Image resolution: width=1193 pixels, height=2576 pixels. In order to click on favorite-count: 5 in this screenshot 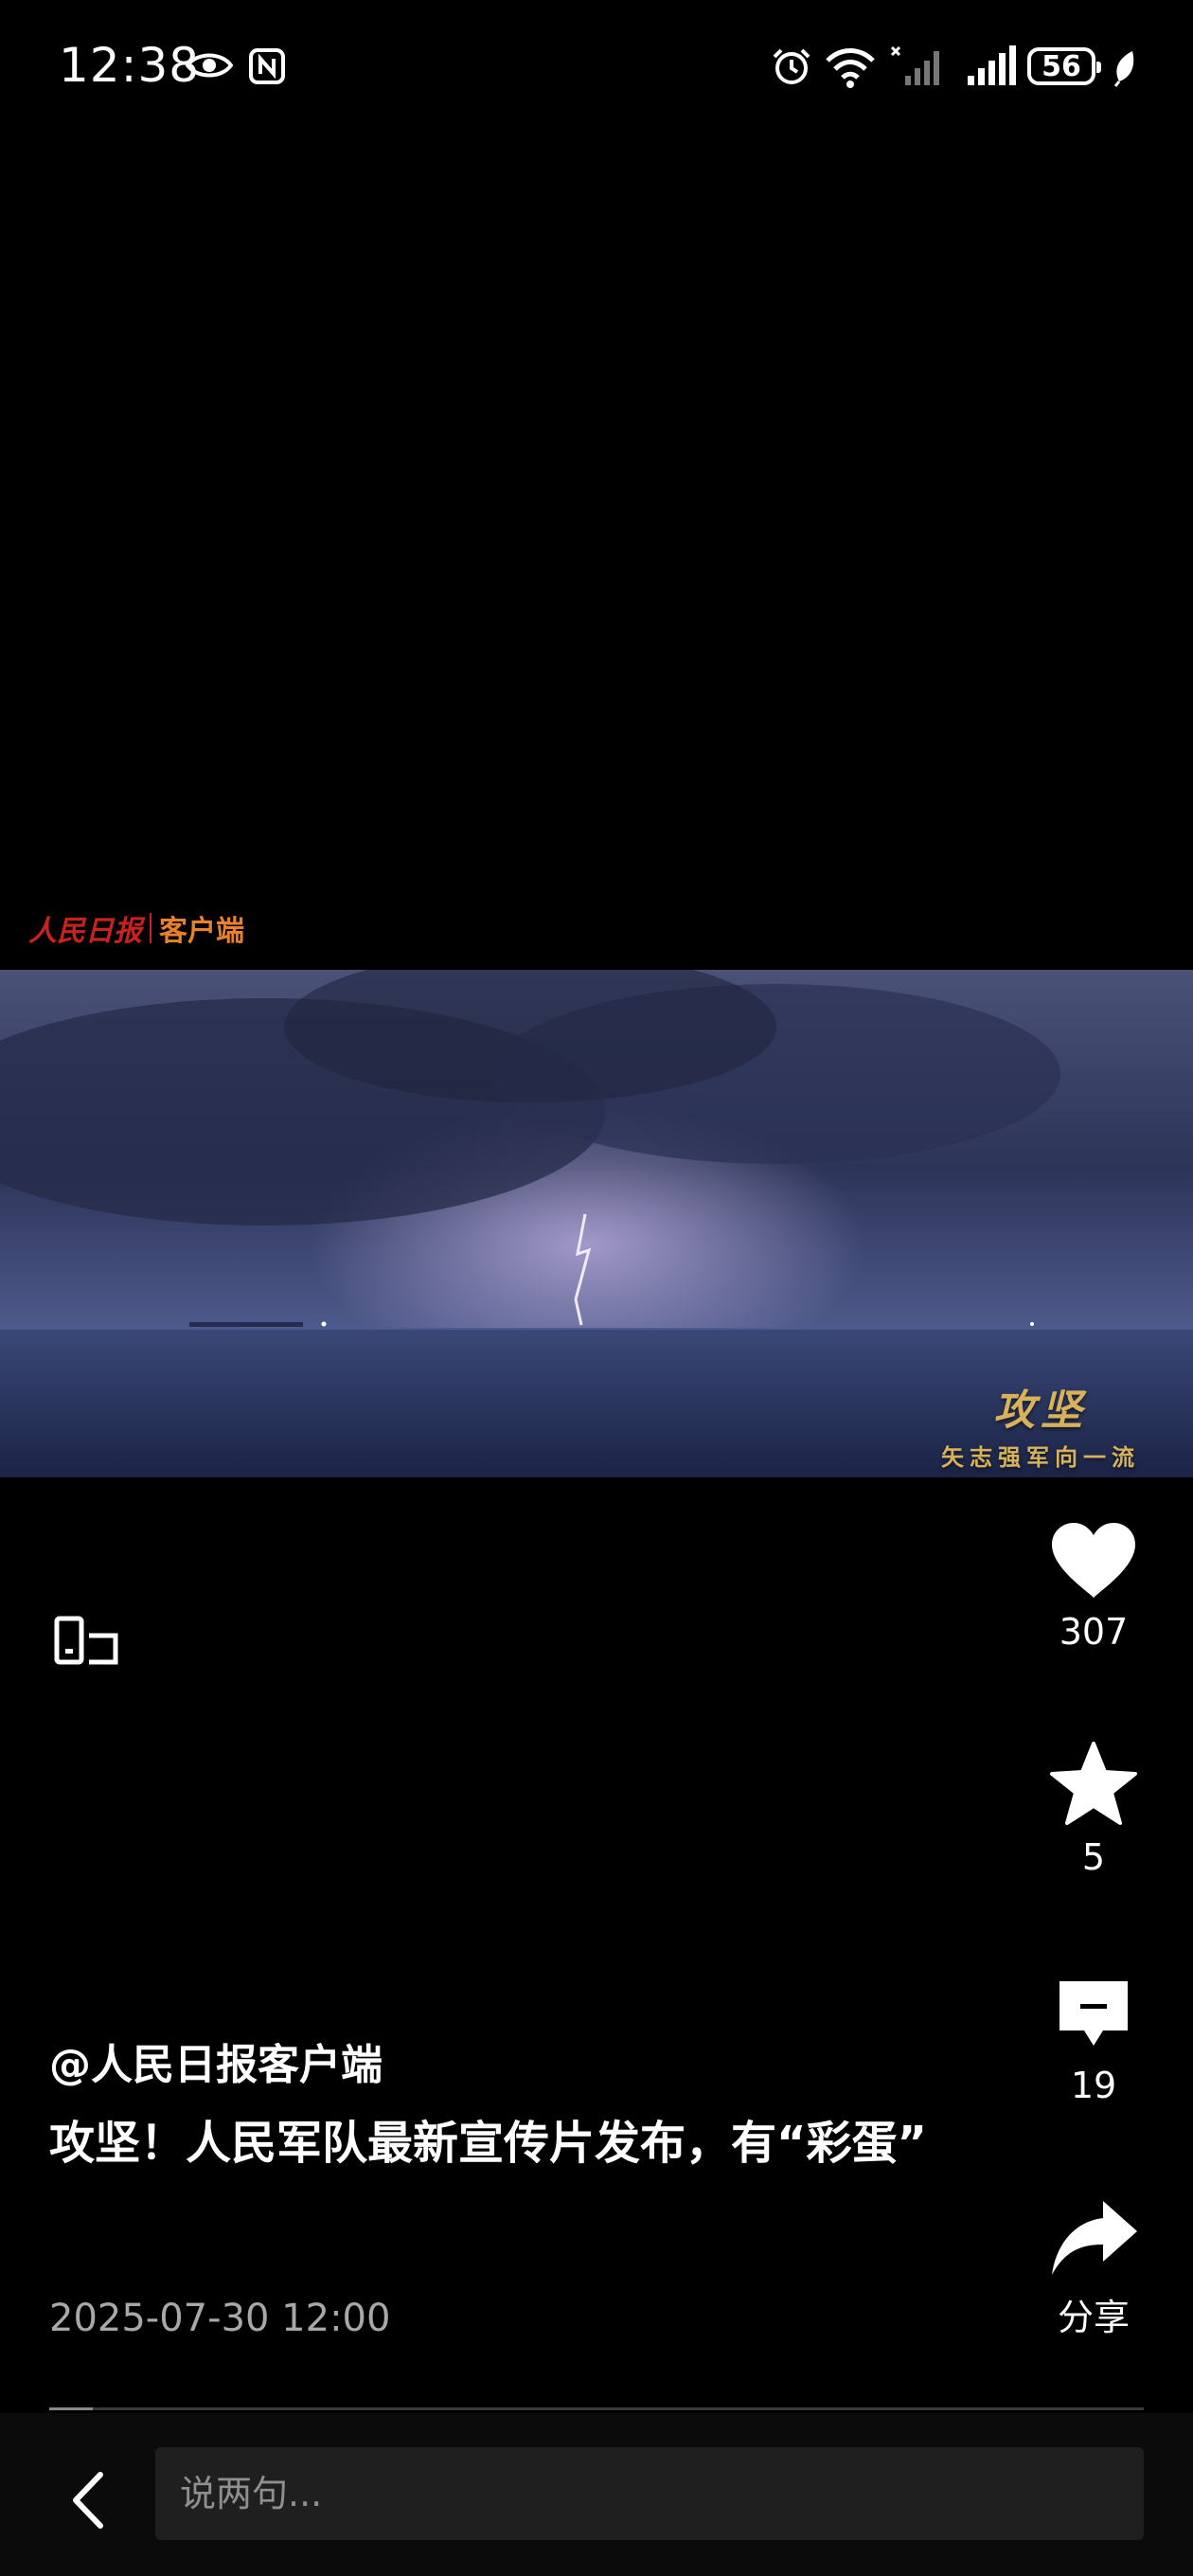, I will do `click(1093, 1857)`.